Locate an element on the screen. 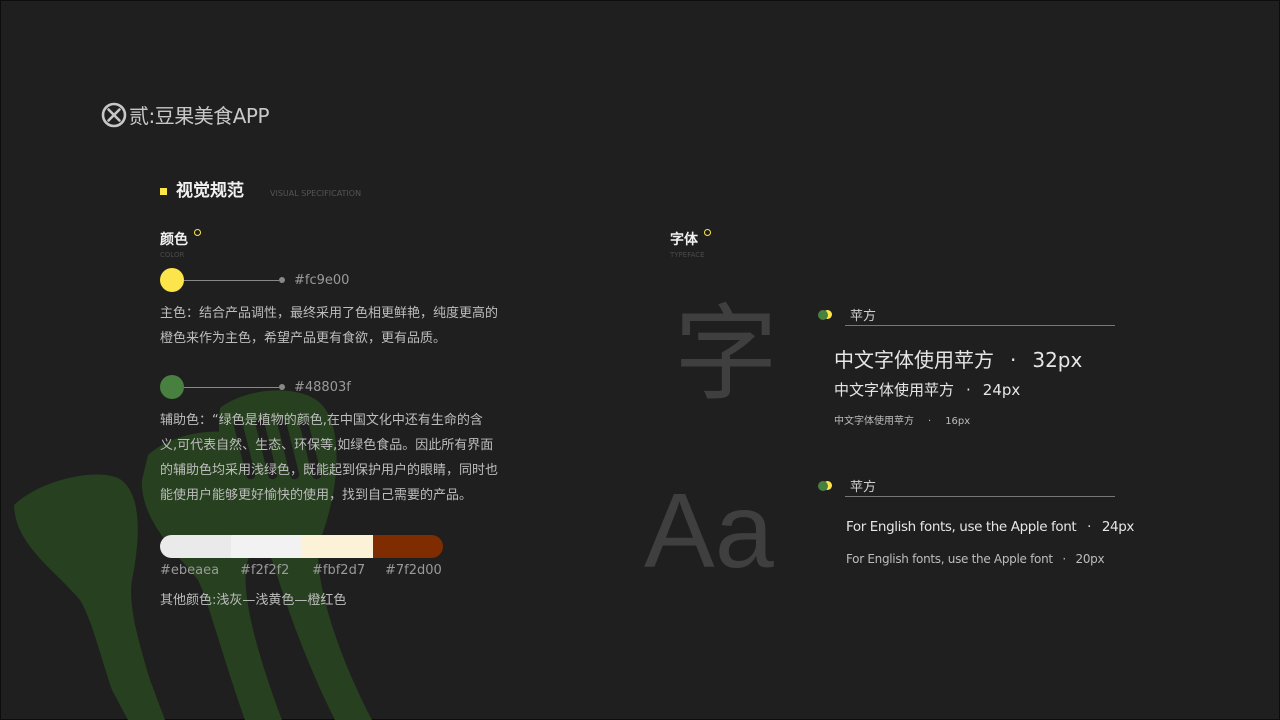 The width and height of the screenshot is (1280, 720). english-font-header: 苹方 is located at coordinates (847, 485).